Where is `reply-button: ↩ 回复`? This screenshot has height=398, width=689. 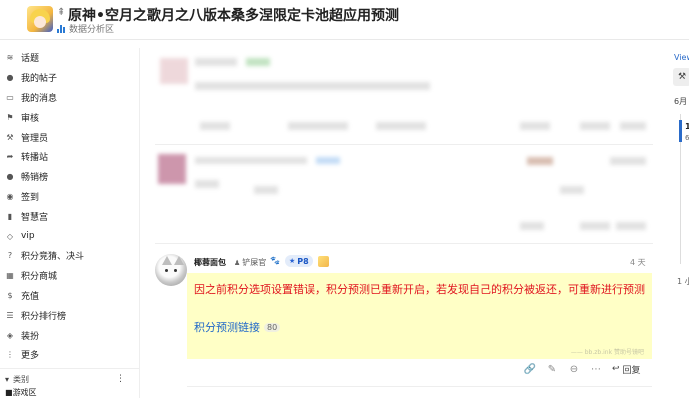 reply-button: ↩ 回复 is located at coordinates (626, 369).